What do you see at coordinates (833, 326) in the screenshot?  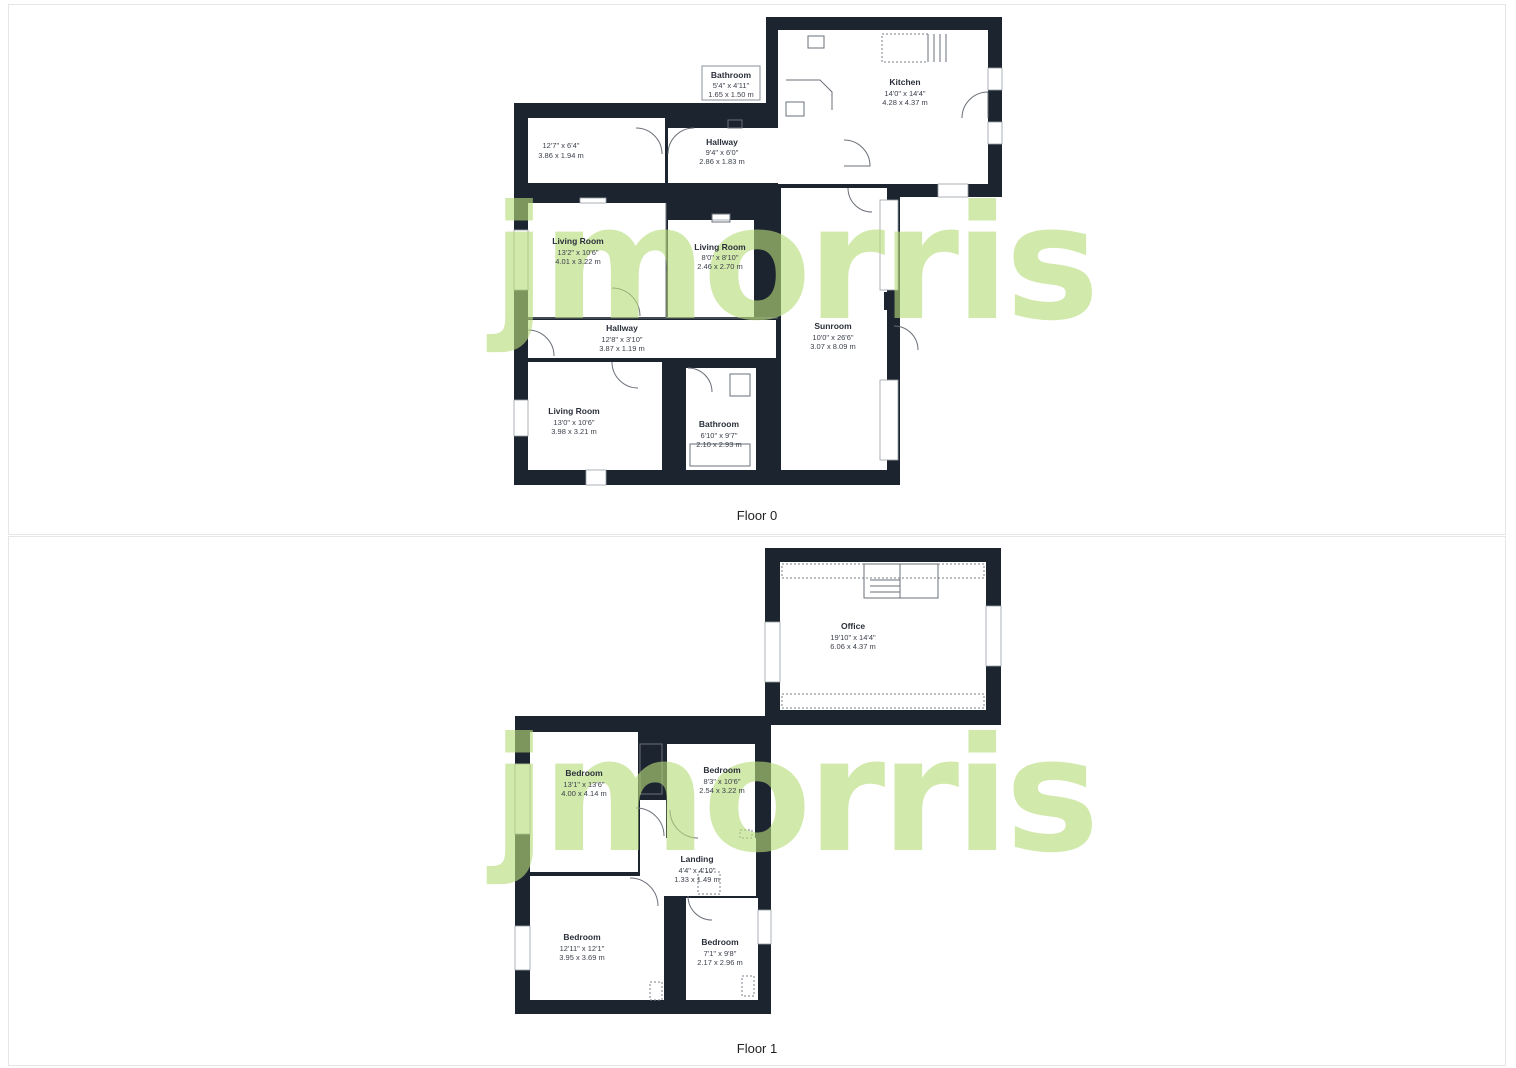 I see `svg-text: Sunroom` at bounding box center [833, 326].